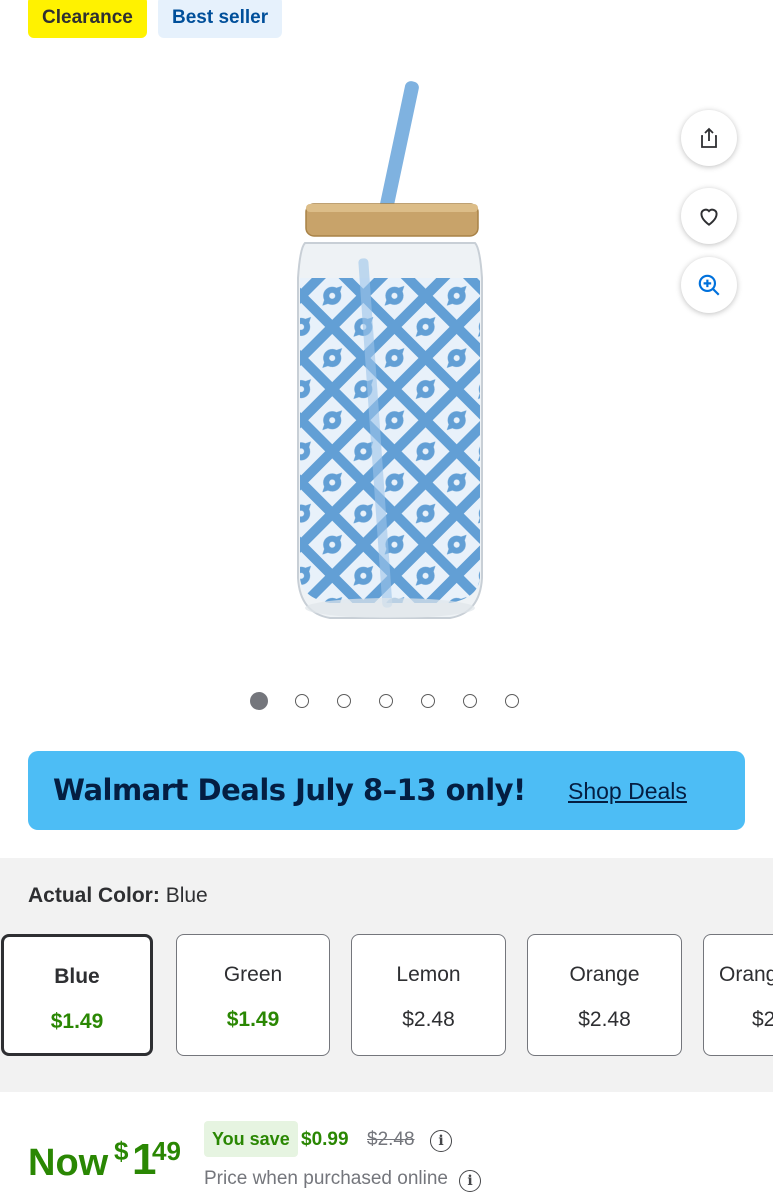 The width and height of the screenshot is (773, 1199). I want to click on variant-option-name: Green, so click(253, 974).